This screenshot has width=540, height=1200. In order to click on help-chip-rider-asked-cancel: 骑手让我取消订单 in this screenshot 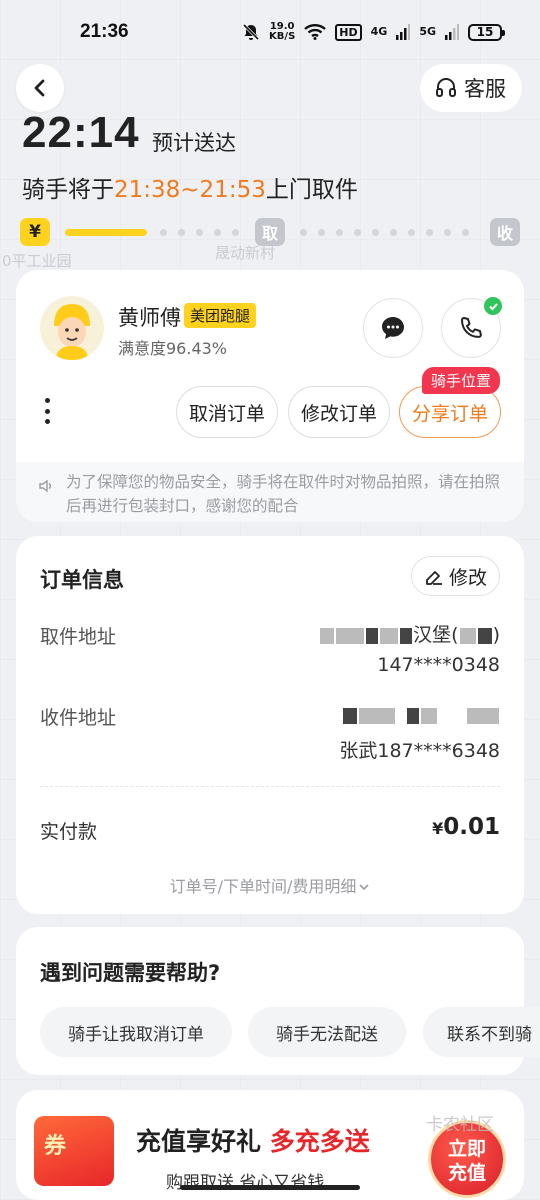, I will do `click(136, 1032)`.